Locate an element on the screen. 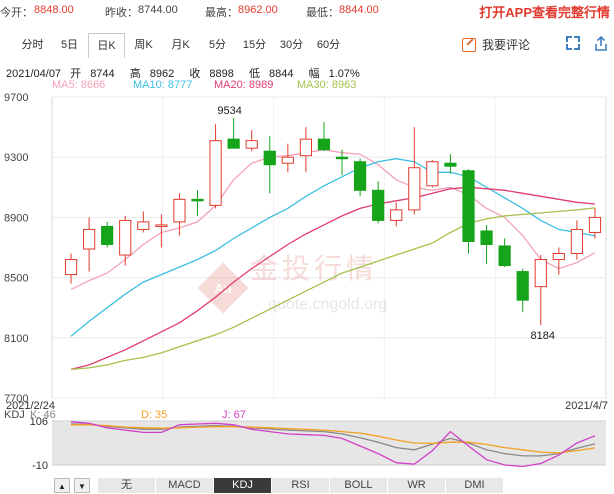 The height and width of the screenshot is (494, 614). y-tick-label: 8900 is located at coordinates (16, 218).